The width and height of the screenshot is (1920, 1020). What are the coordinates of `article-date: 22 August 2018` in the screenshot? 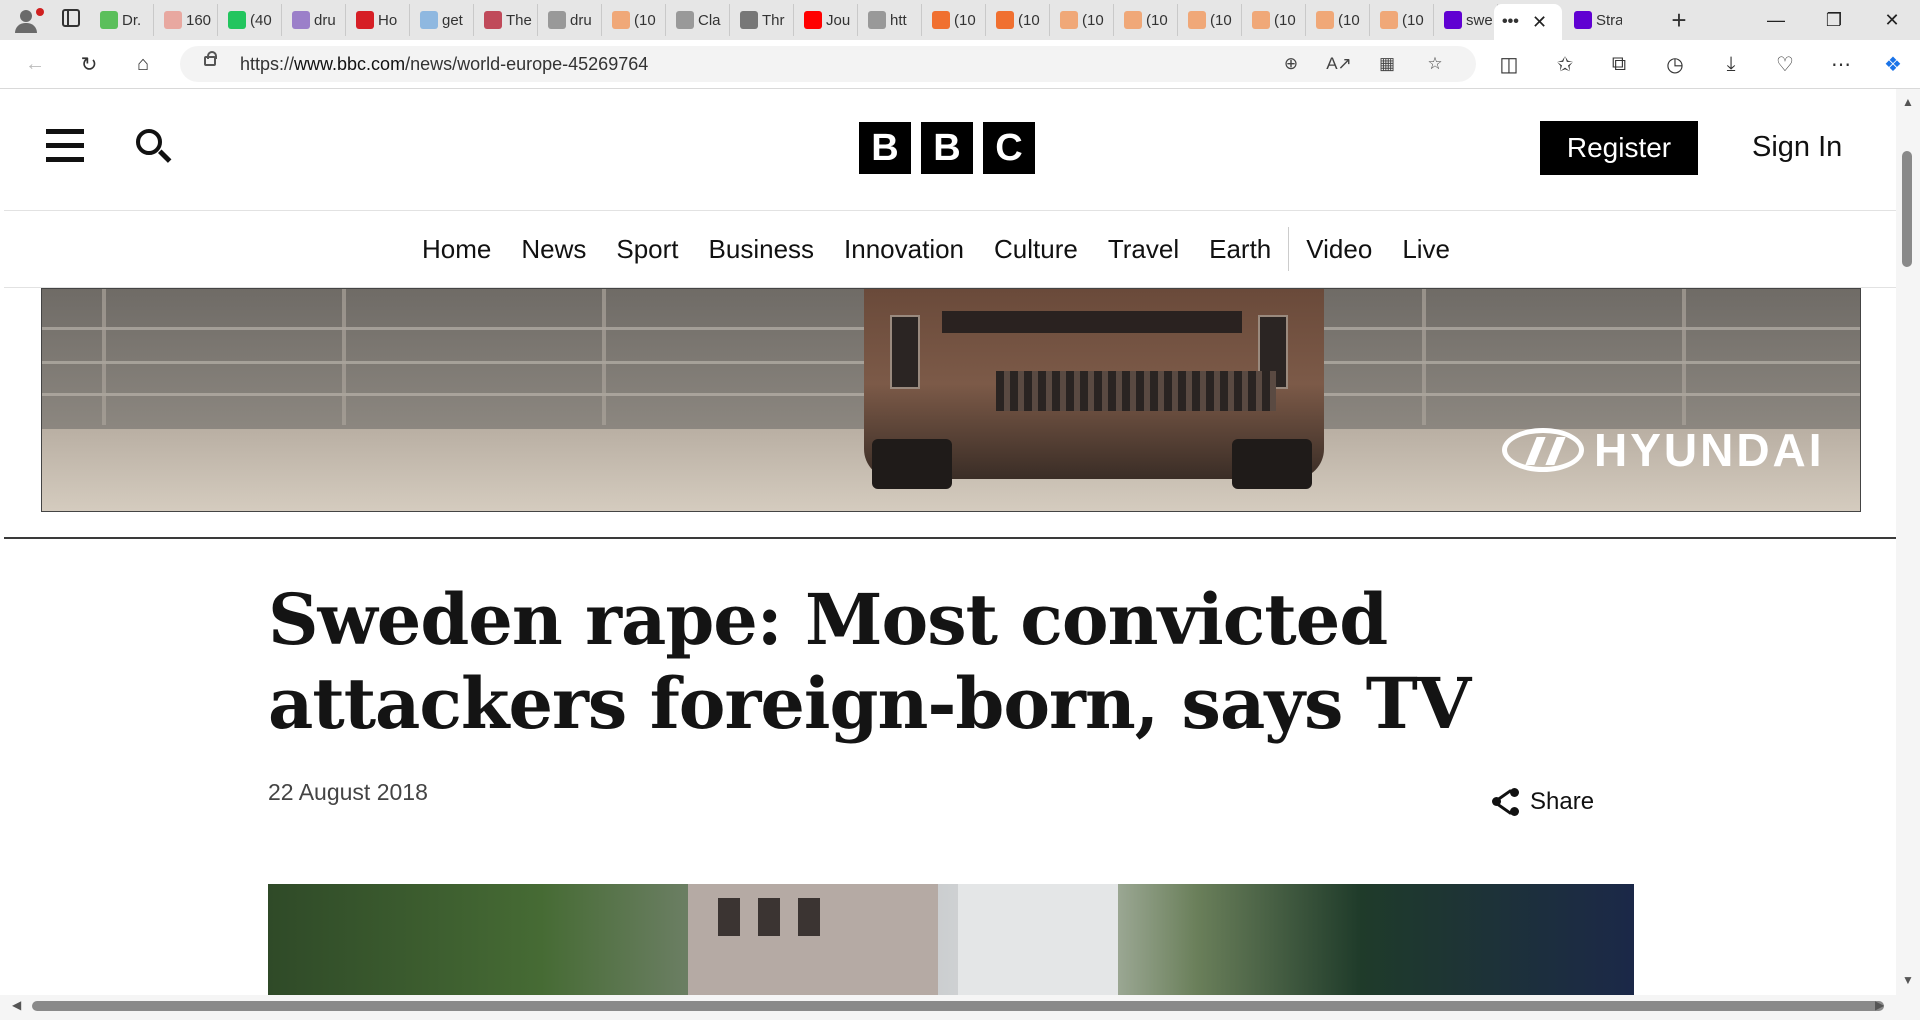 It's located at (348, 792).